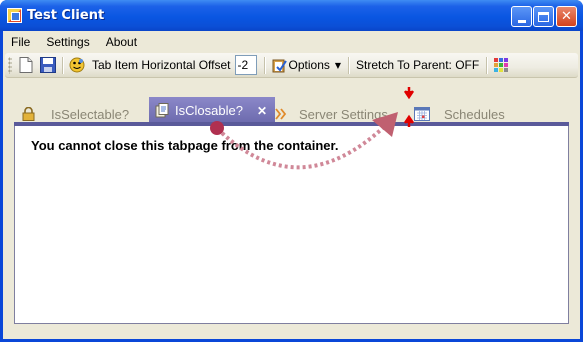  What do you see at coordinates (291, 15) in the screenshot?
I see `title-bar: Test Client ✕` at bounding box center [291, 15].